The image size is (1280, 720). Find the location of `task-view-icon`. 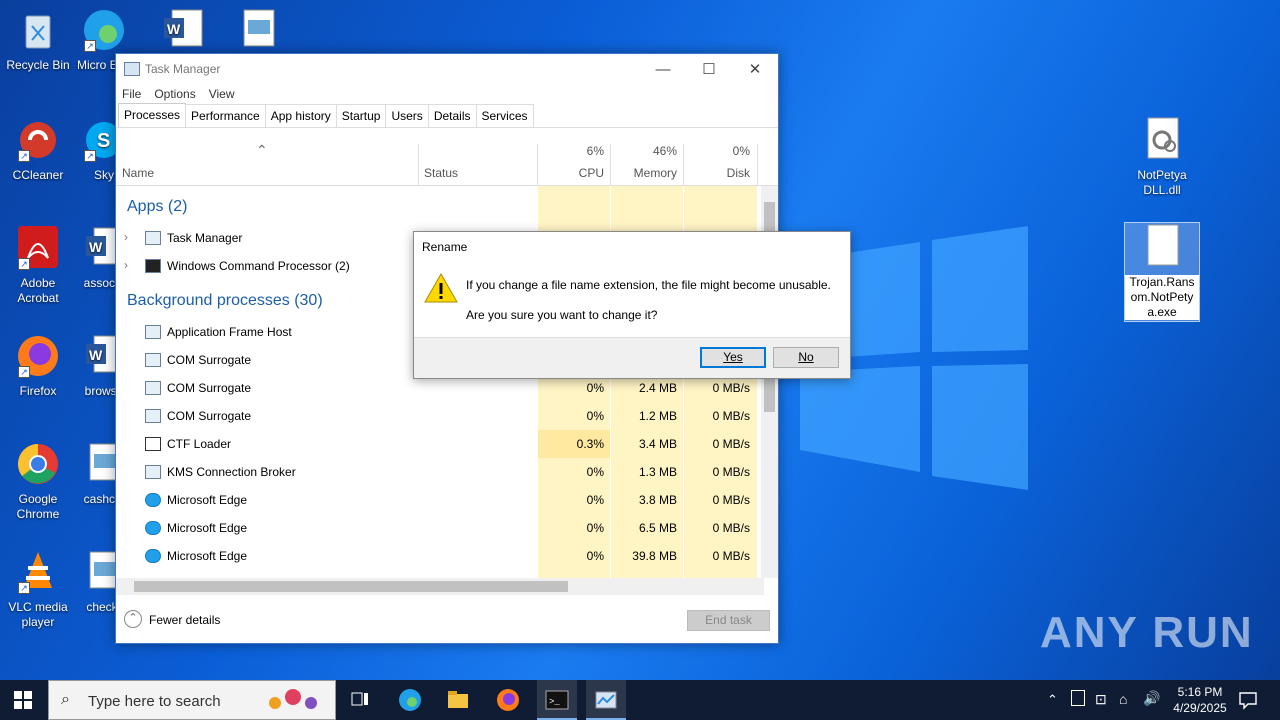

task-view-icon is located at coordinates (360, 700).